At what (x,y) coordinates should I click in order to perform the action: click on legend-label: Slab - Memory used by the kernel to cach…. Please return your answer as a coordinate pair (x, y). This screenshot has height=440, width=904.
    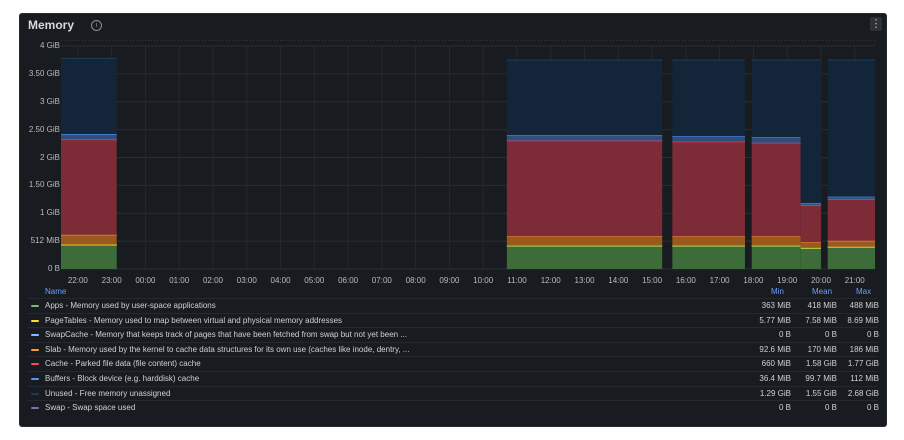
    Looking at the image, I should click on (227, 349).